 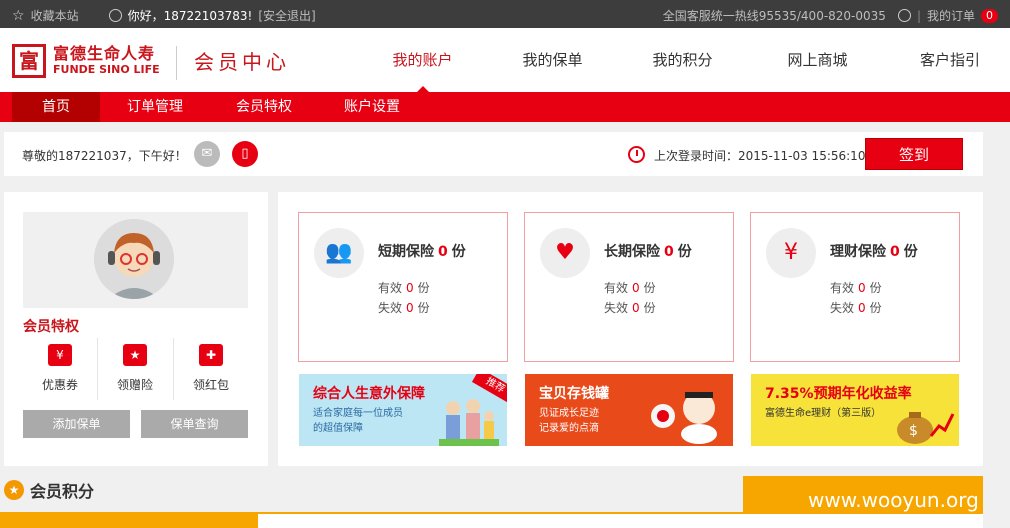 What do you see at coordinates (914, 154) in the screenshot?
I see `sign-in-button: 签到` at bounding box center [914, 154].